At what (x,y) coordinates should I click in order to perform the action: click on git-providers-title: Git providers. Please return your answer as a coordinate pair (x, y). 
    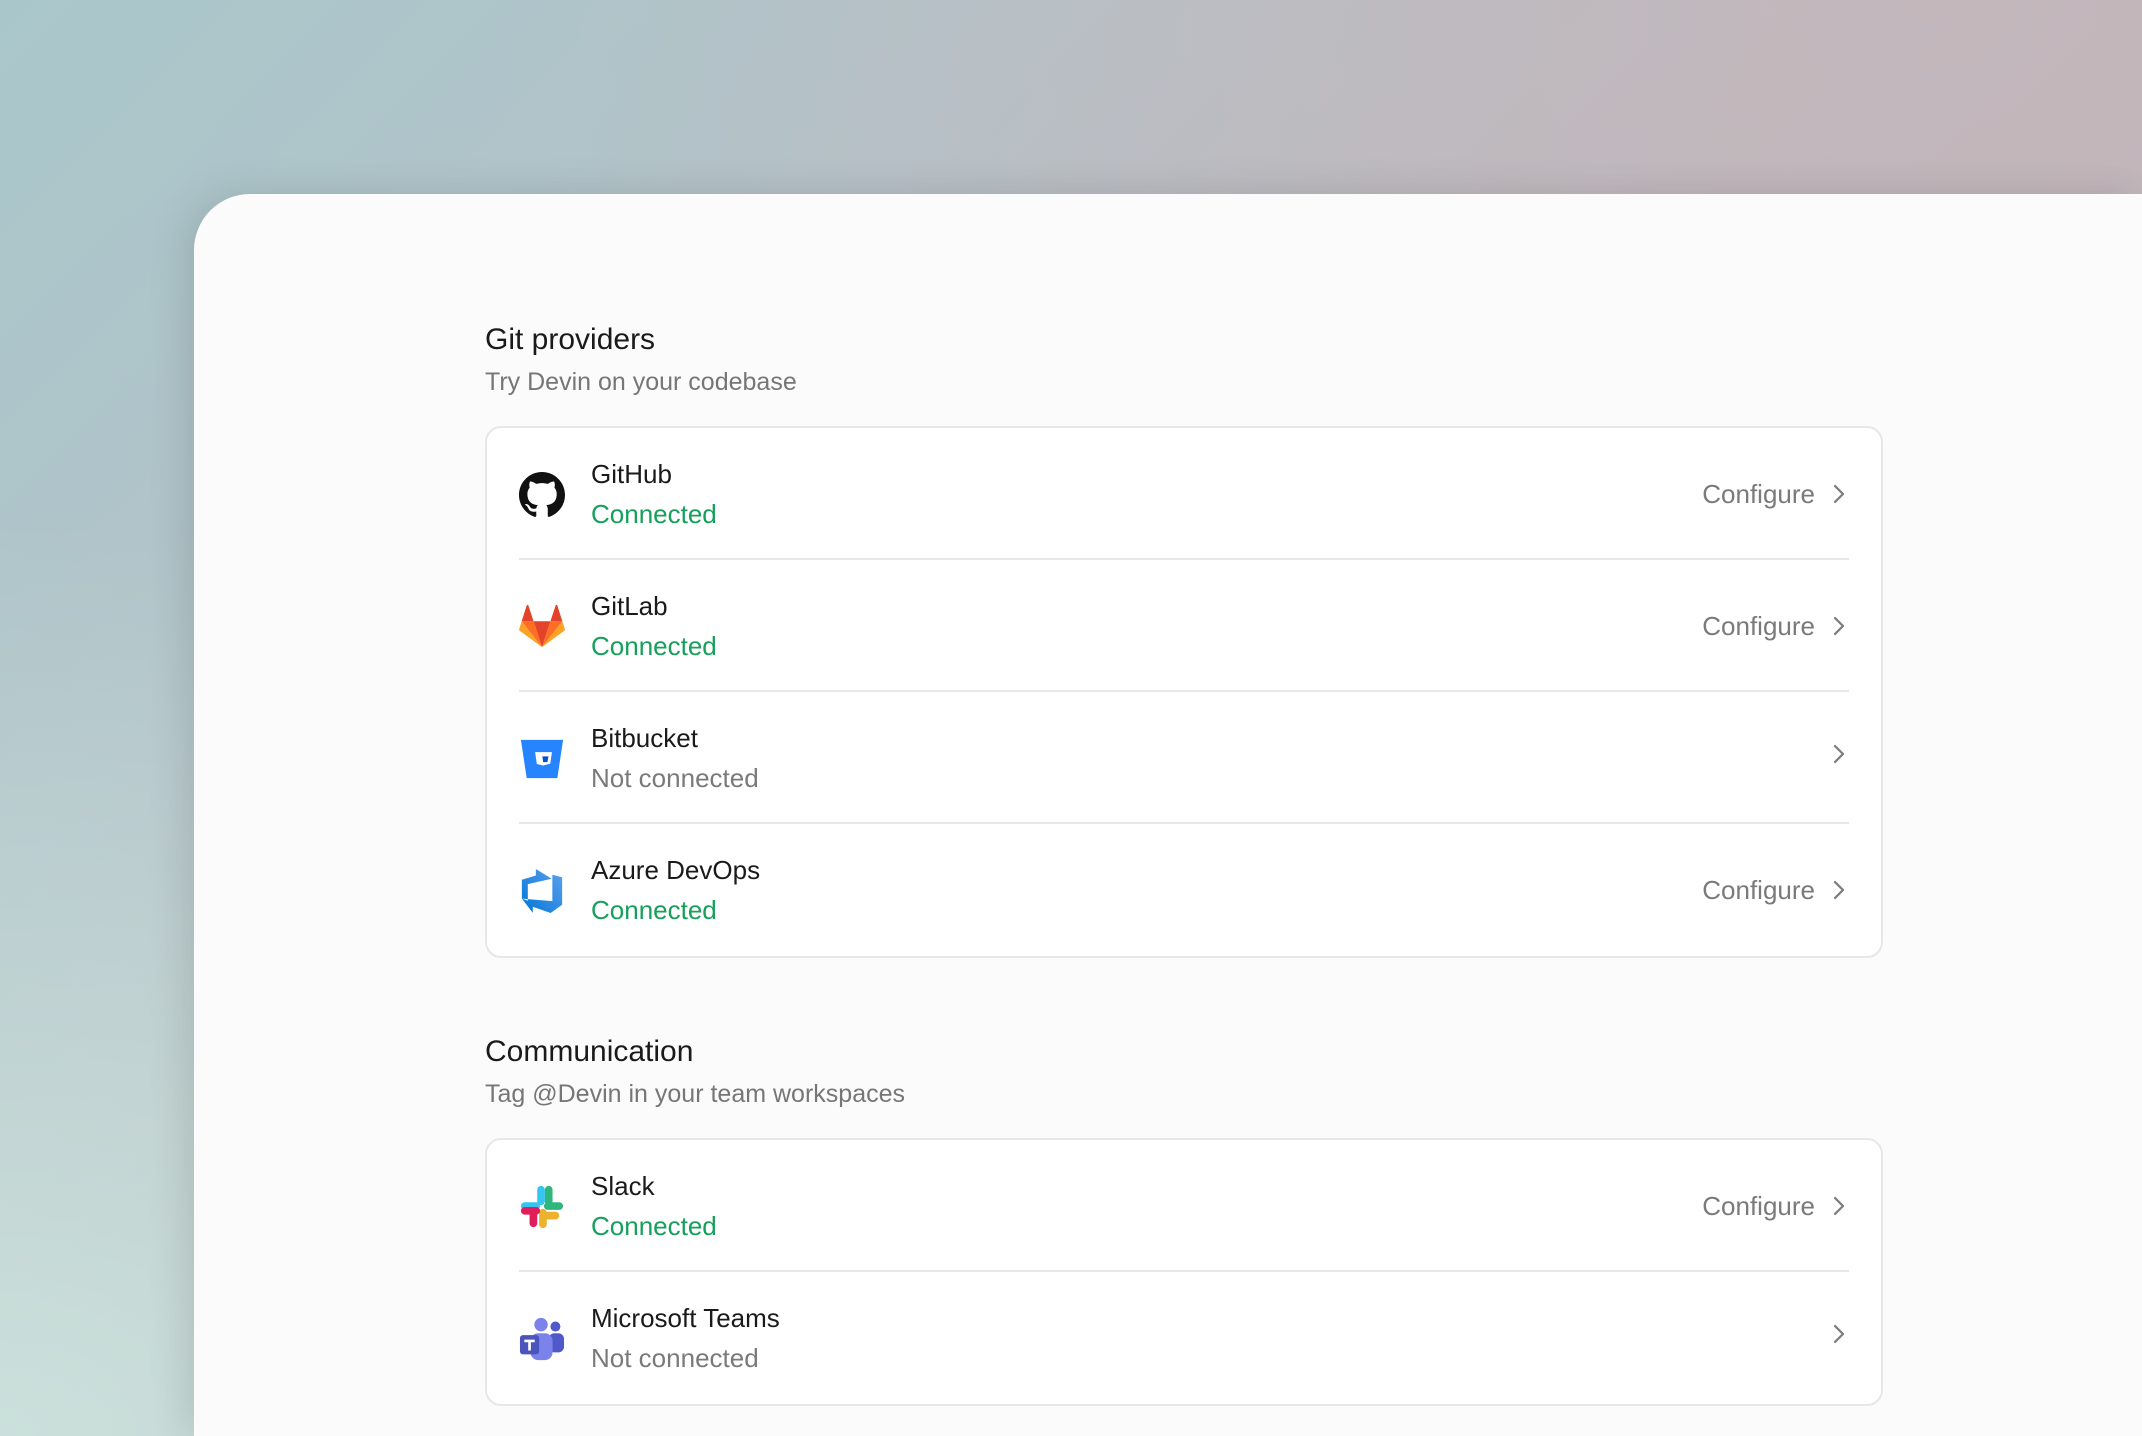
    Looking at the image, I should click on (570, 339).